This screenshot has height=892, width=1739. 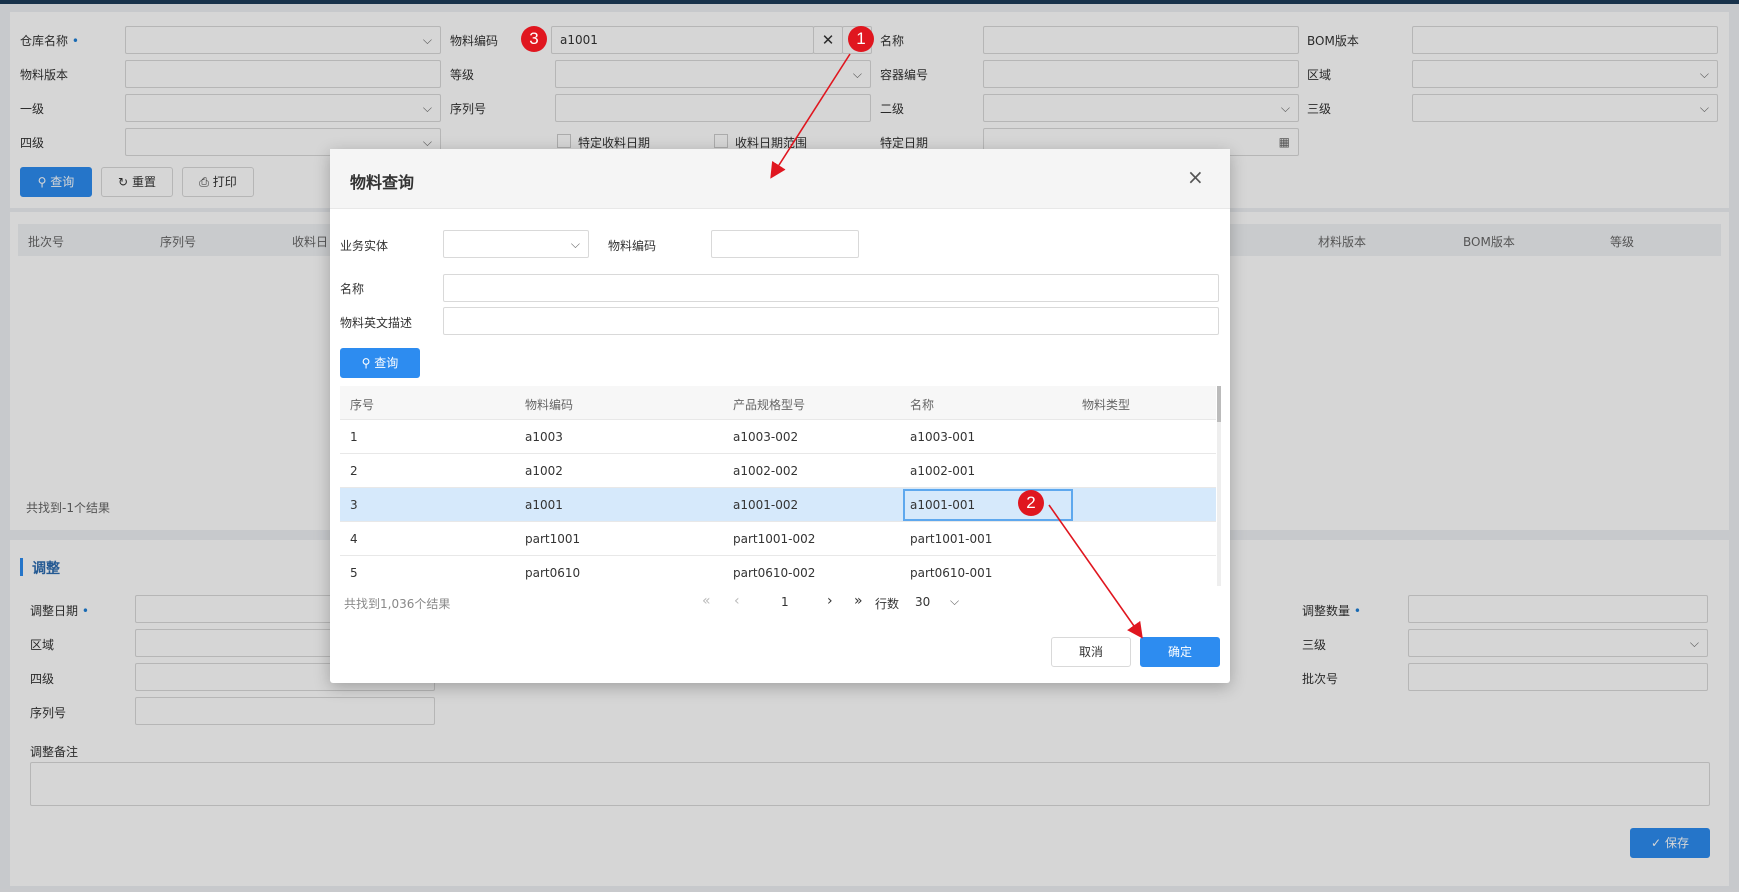 What do you see at coordinates (956, 346) in the screenshot?
I see `annotation-arrows` at bounding box center [956, 346].